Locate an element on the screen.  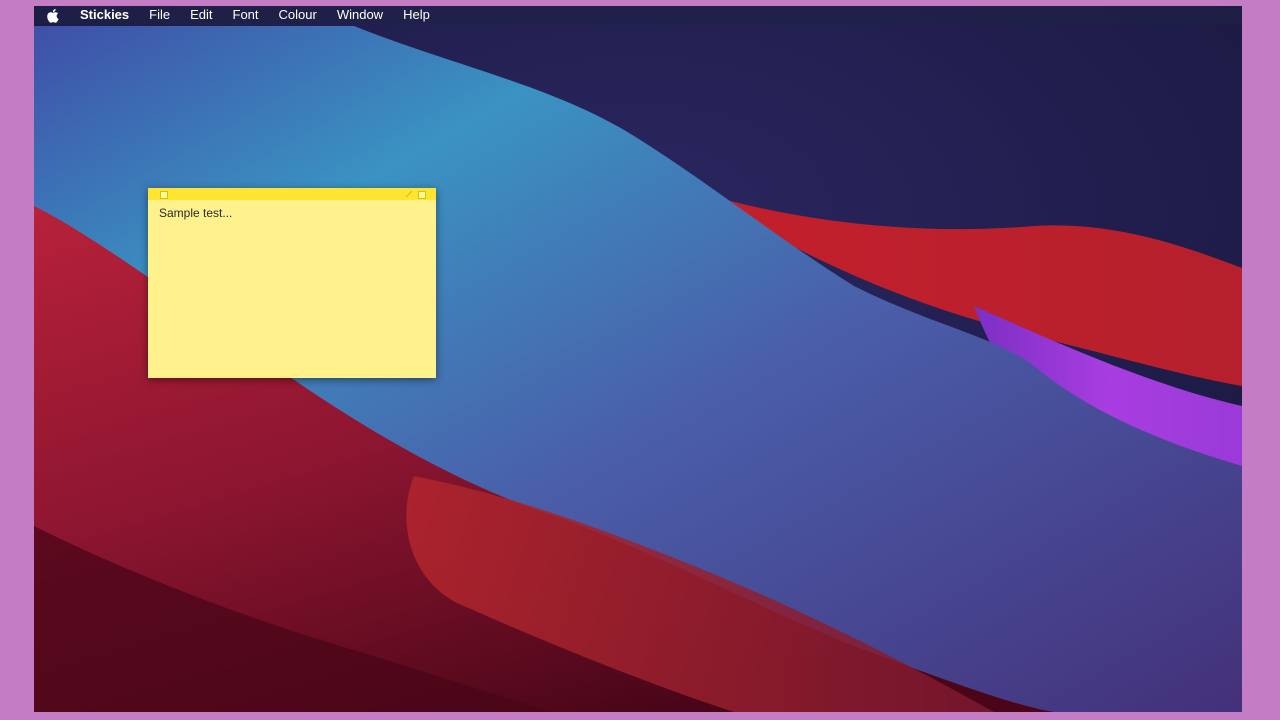
collapse-icon is located at coordinates (409, 194).